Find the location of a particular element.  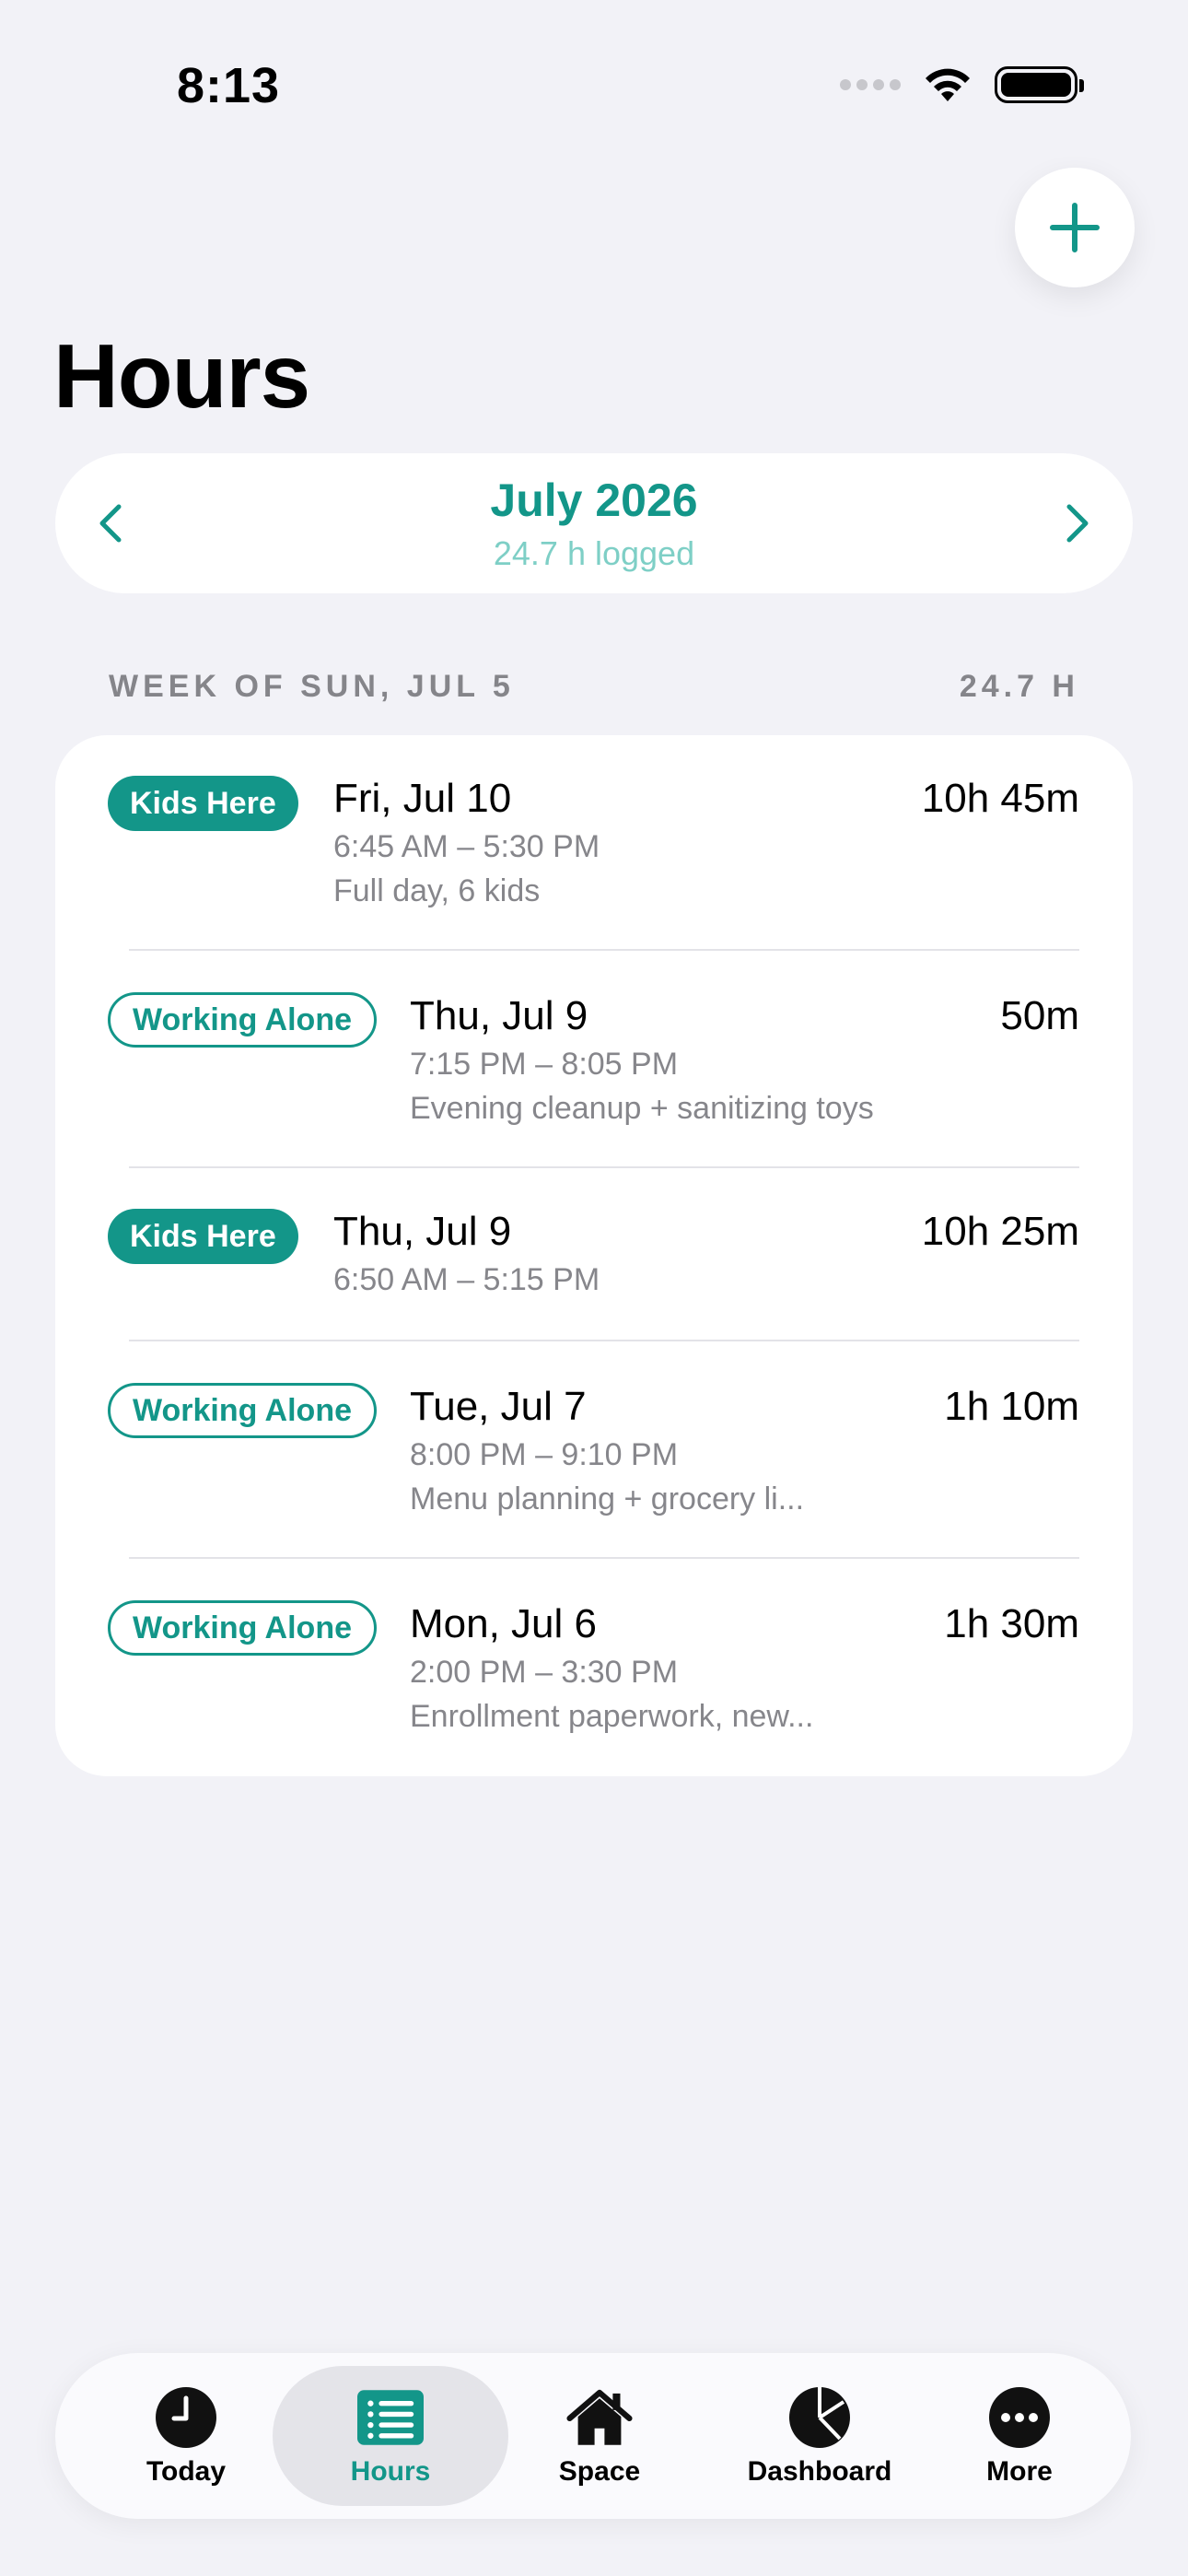

entry-time-range: 2:00 PM – 3:30 PM is located at coordinates (544, 1672).